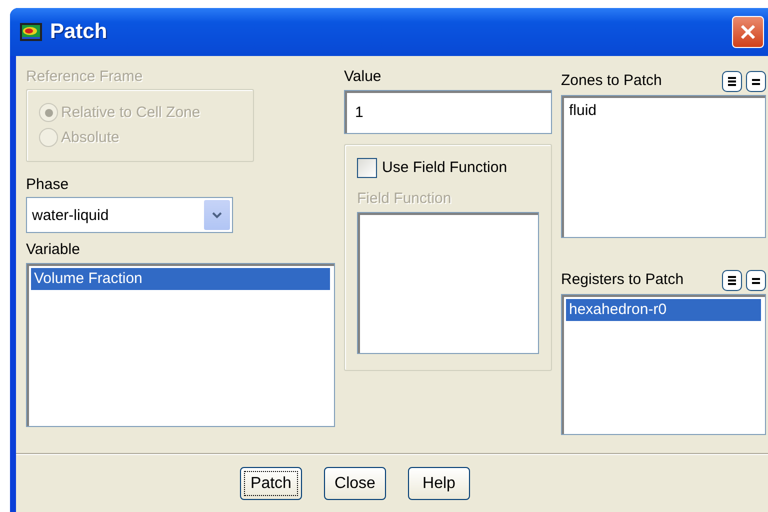 The width and height of the screenshot is (768, 512). Describe the element at coordinates (355, 483) in the screenshot. I see `dialog-button: Close` at that location.